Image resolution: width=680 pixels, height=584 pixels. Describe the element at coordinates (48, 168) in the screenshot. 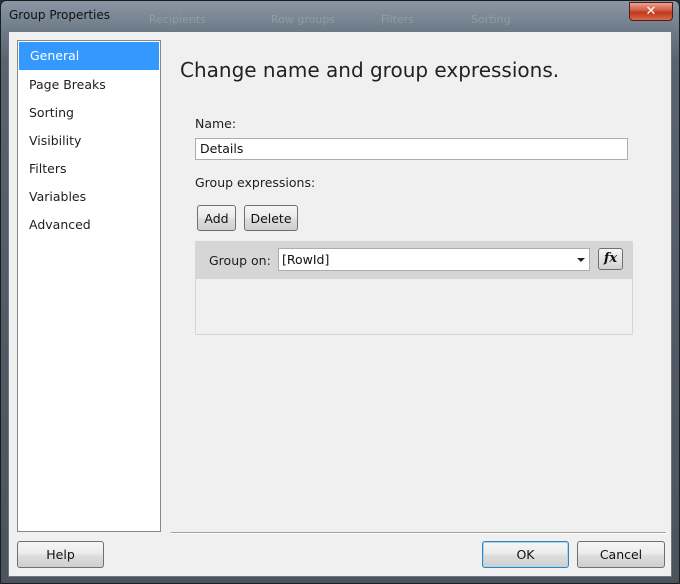

I see `nav-item-label: Filters` at that location.